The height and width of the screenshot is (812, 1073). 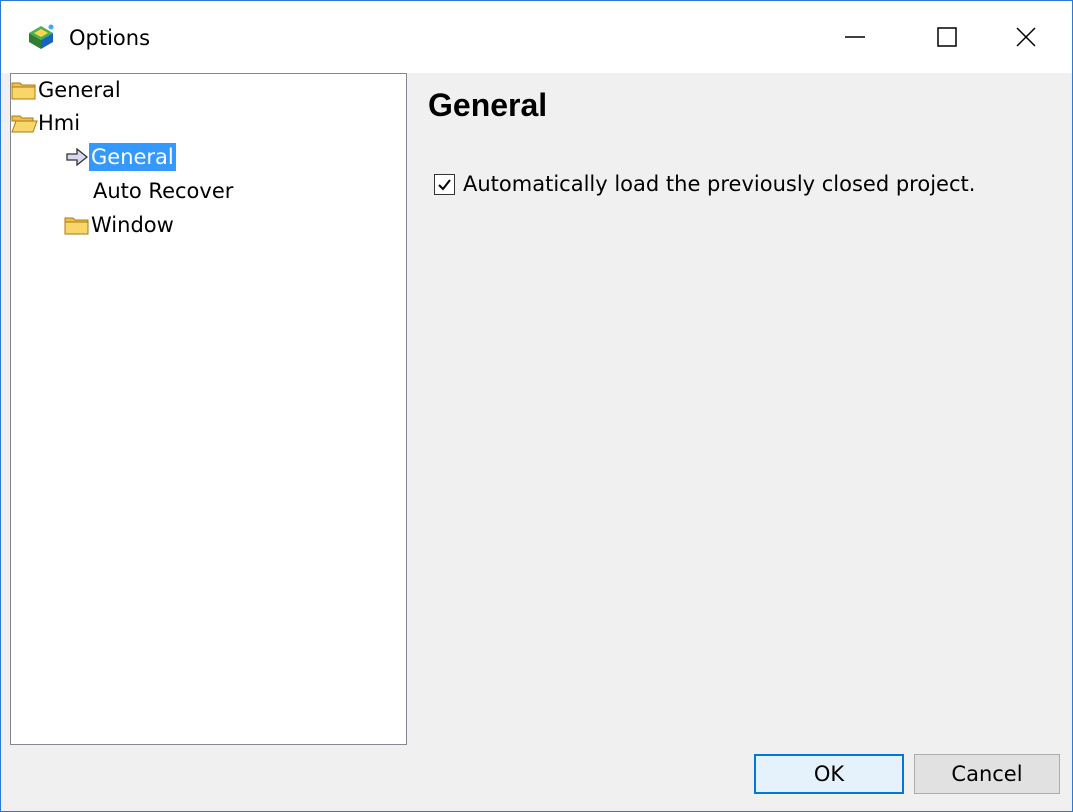 I want to click on tree-item-window: Window, so click(x=119, y=225).